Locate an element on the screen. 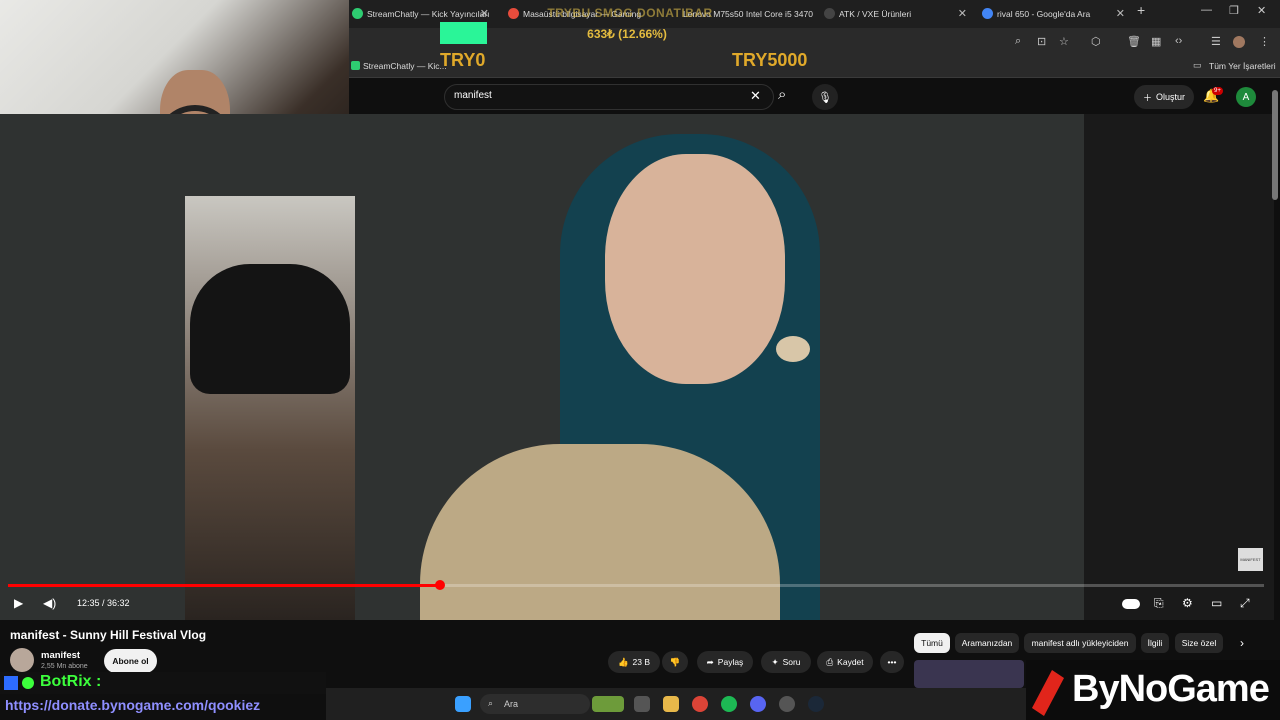 The width and height of the screenshot is (1280, 720). chevron-right-icon: › is located at coordinates (1242, 643).